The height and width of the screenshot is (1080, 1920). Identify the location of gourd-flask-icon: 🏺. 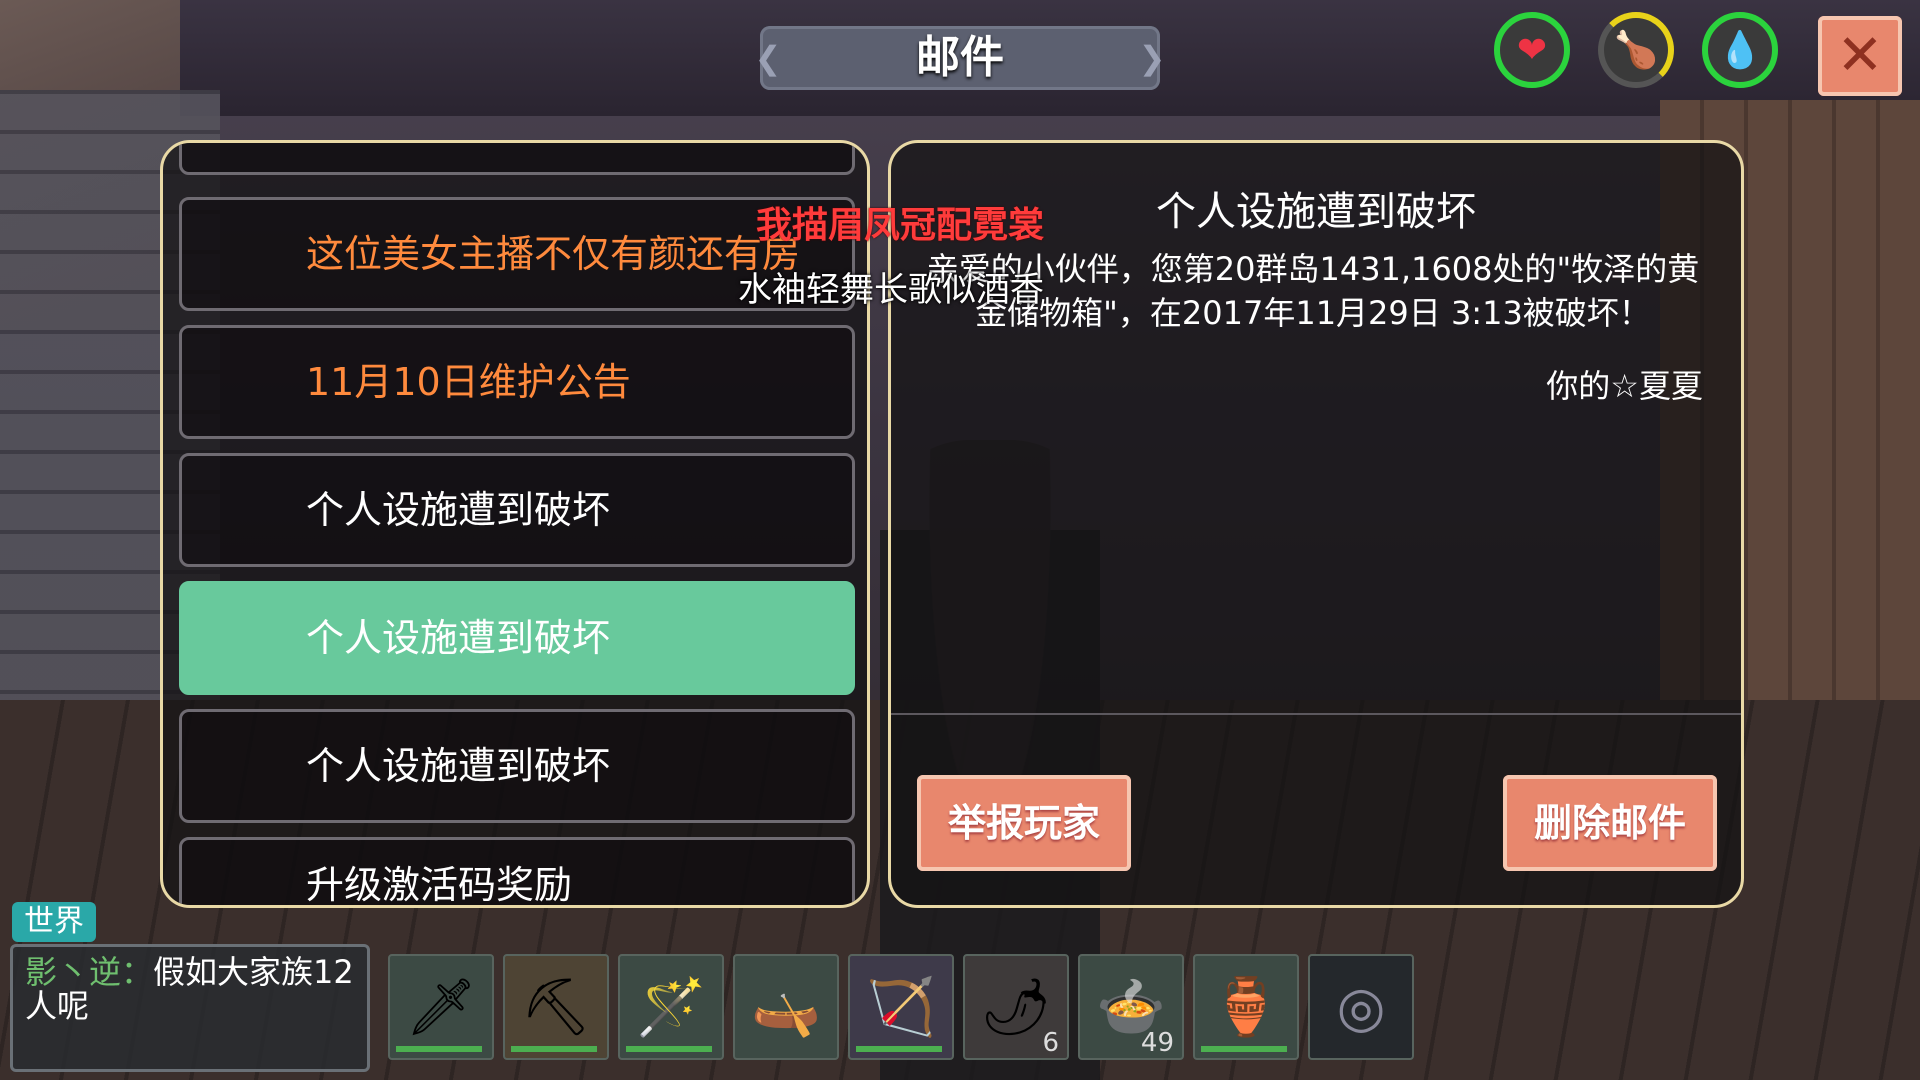
(1246, 1007).